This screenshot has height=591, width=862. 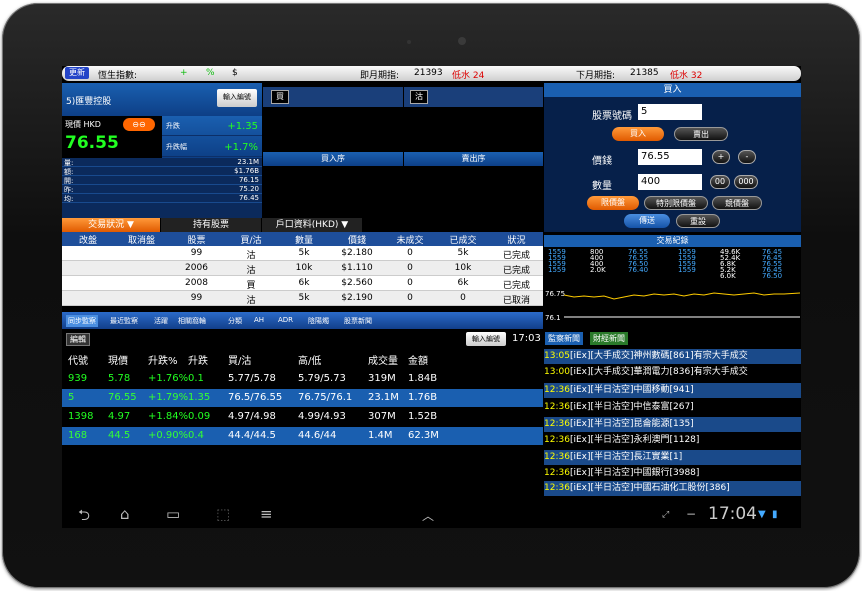 What do you see at coordinates (672, 424) in the screenshot?
I see `list-item: 12:36[iEx][半日沽空]昆侖能源[135]` at bounding box center [672, 424].